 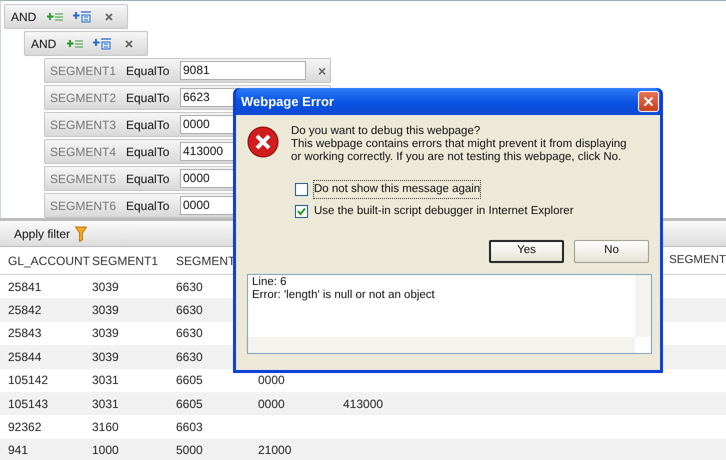 What do you see at coordinates (643, 305) in the screenshot?
I see `vertical-scrollbar` at bounding box center [643, 305].